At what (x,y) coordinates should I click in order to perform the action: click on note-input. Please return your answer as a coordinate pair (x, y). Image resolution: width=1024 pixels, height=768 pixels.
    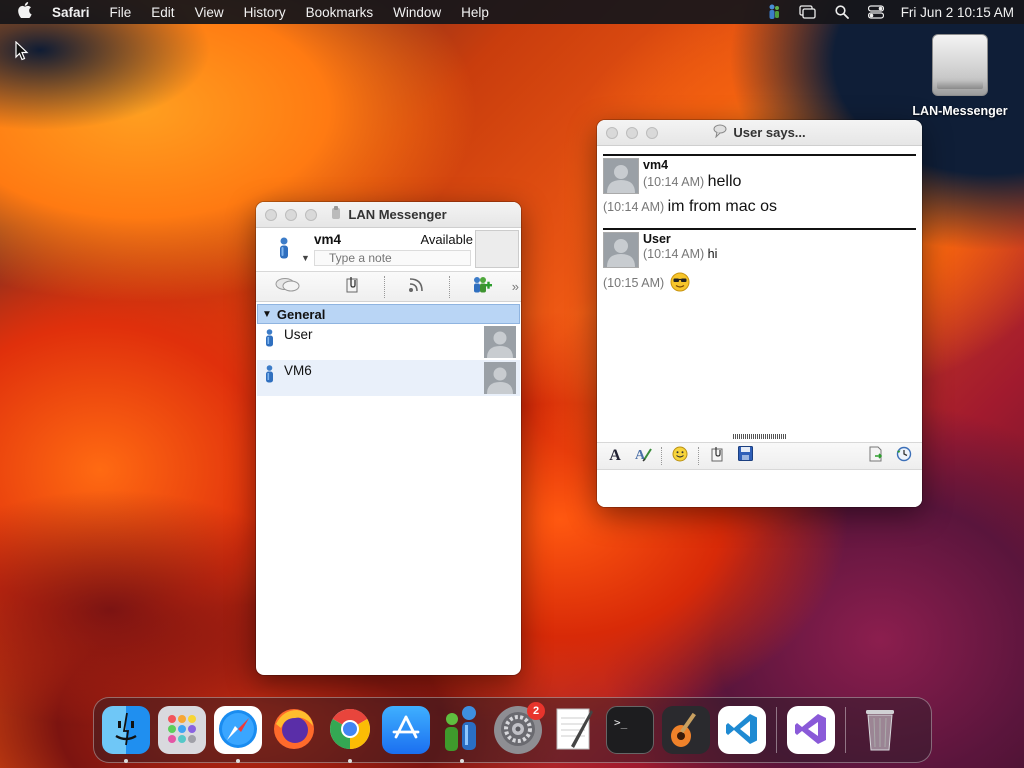
    Looking at the image, I should click on (392, 258).